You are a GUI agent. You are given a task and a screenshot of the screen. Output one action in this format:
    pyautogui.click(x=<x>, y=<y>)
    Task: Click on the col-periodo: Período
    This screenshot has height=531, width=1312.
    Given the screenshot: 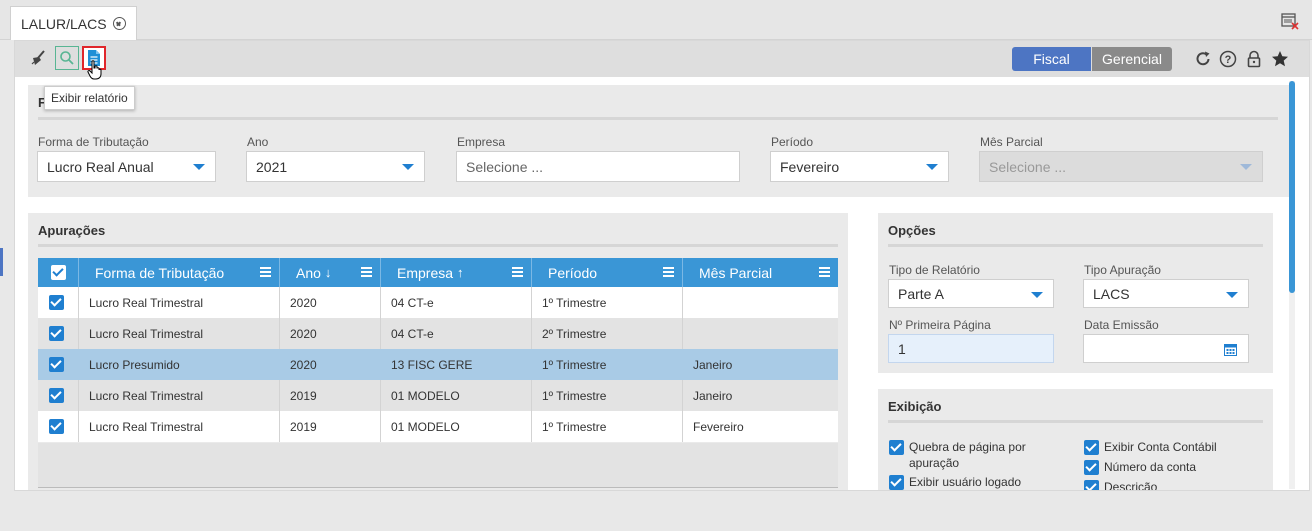 What is the action you would take?
    pyautogui.click(x=606, y=272)
    